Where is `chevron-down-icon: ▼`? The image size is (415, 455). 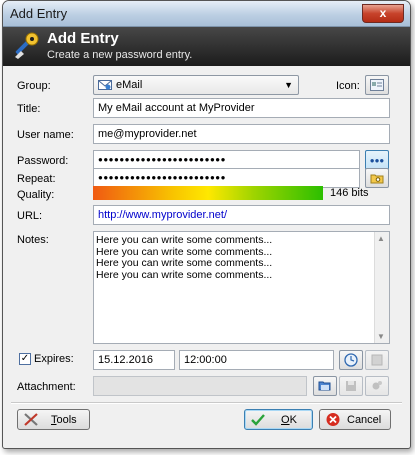
chevron-down-icon: ▼ is located at coordinates (288, 85).